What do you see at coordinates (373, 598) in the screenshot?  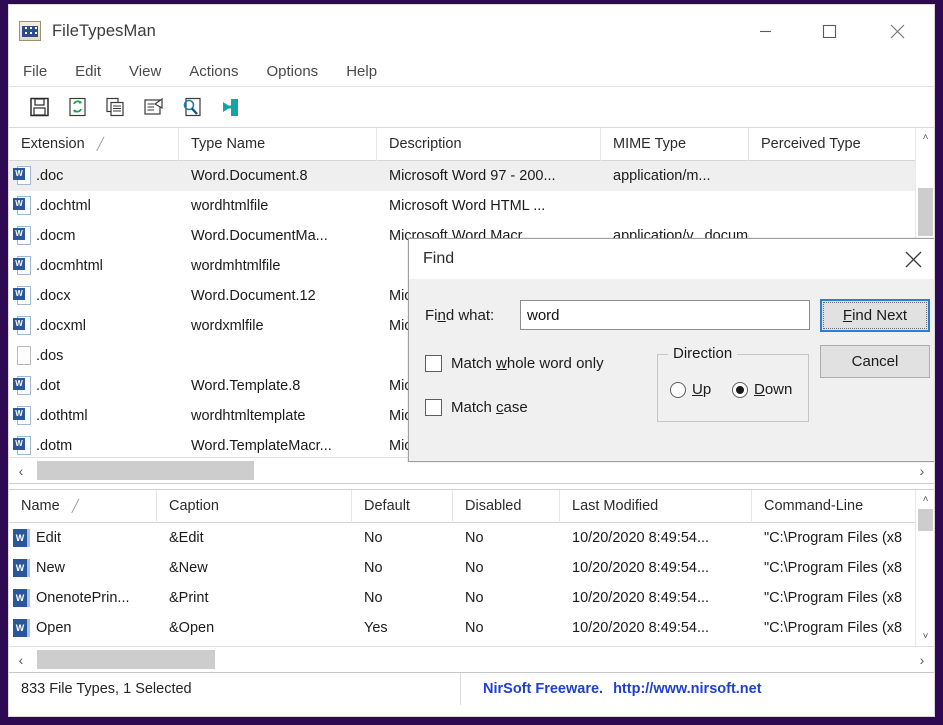 I see `cell-default: No` at bounding box center [373, 598].